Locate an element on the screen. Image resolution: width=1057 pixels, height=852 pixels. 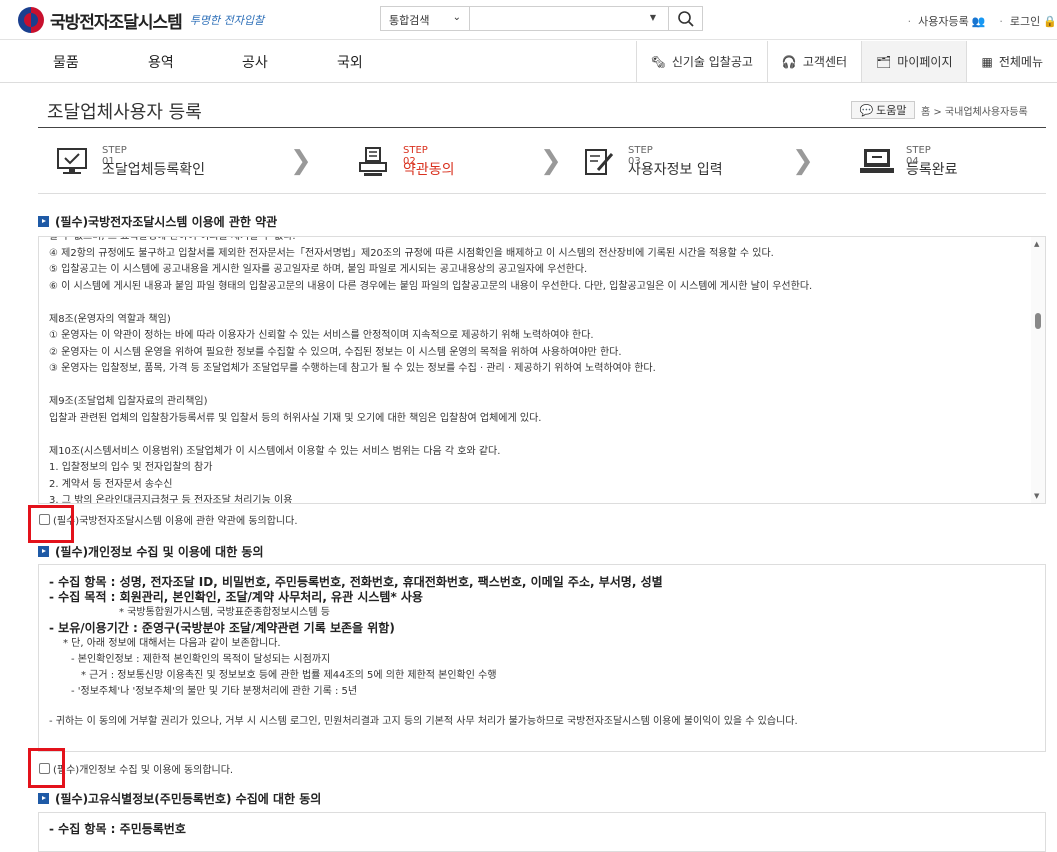
utility-menu: · 사용자등록 👥 · 로그인 🔒 is located at coordinates (982, 21).